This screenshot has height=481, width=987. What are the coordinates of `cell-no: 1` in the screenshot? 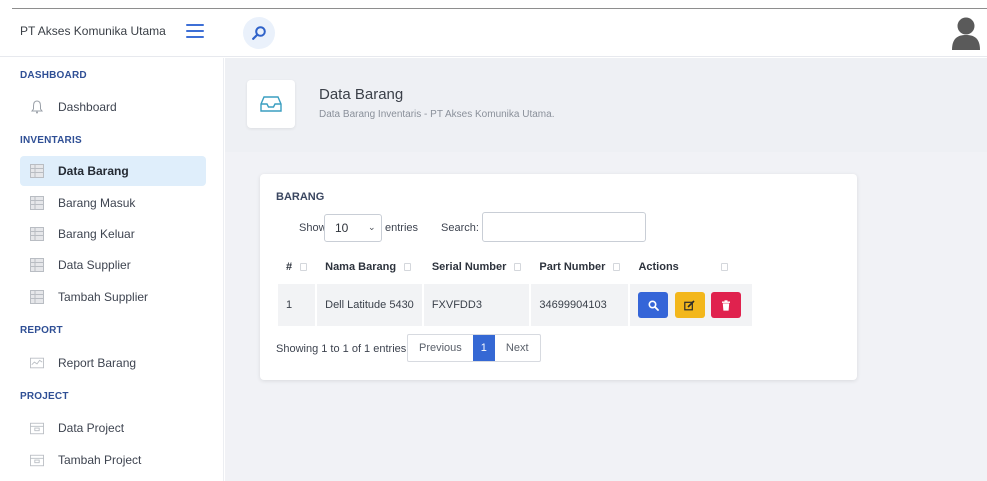 It's located at (297, 305).